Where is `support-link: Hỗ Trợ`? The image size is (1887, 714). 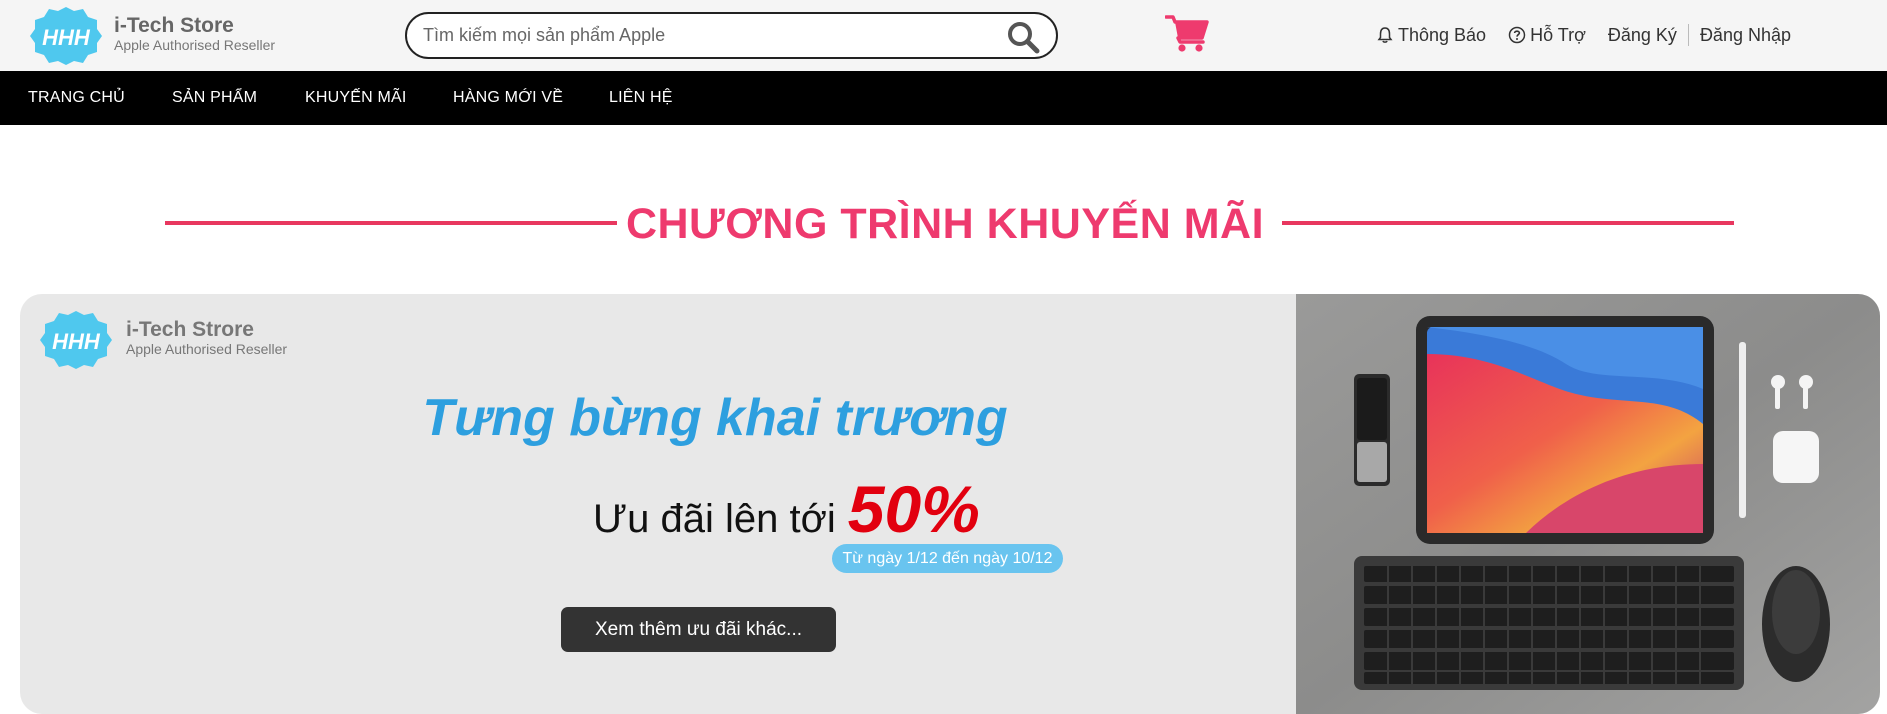 support-link: Hỗ Trợ is located at coordinates (1547, 35).